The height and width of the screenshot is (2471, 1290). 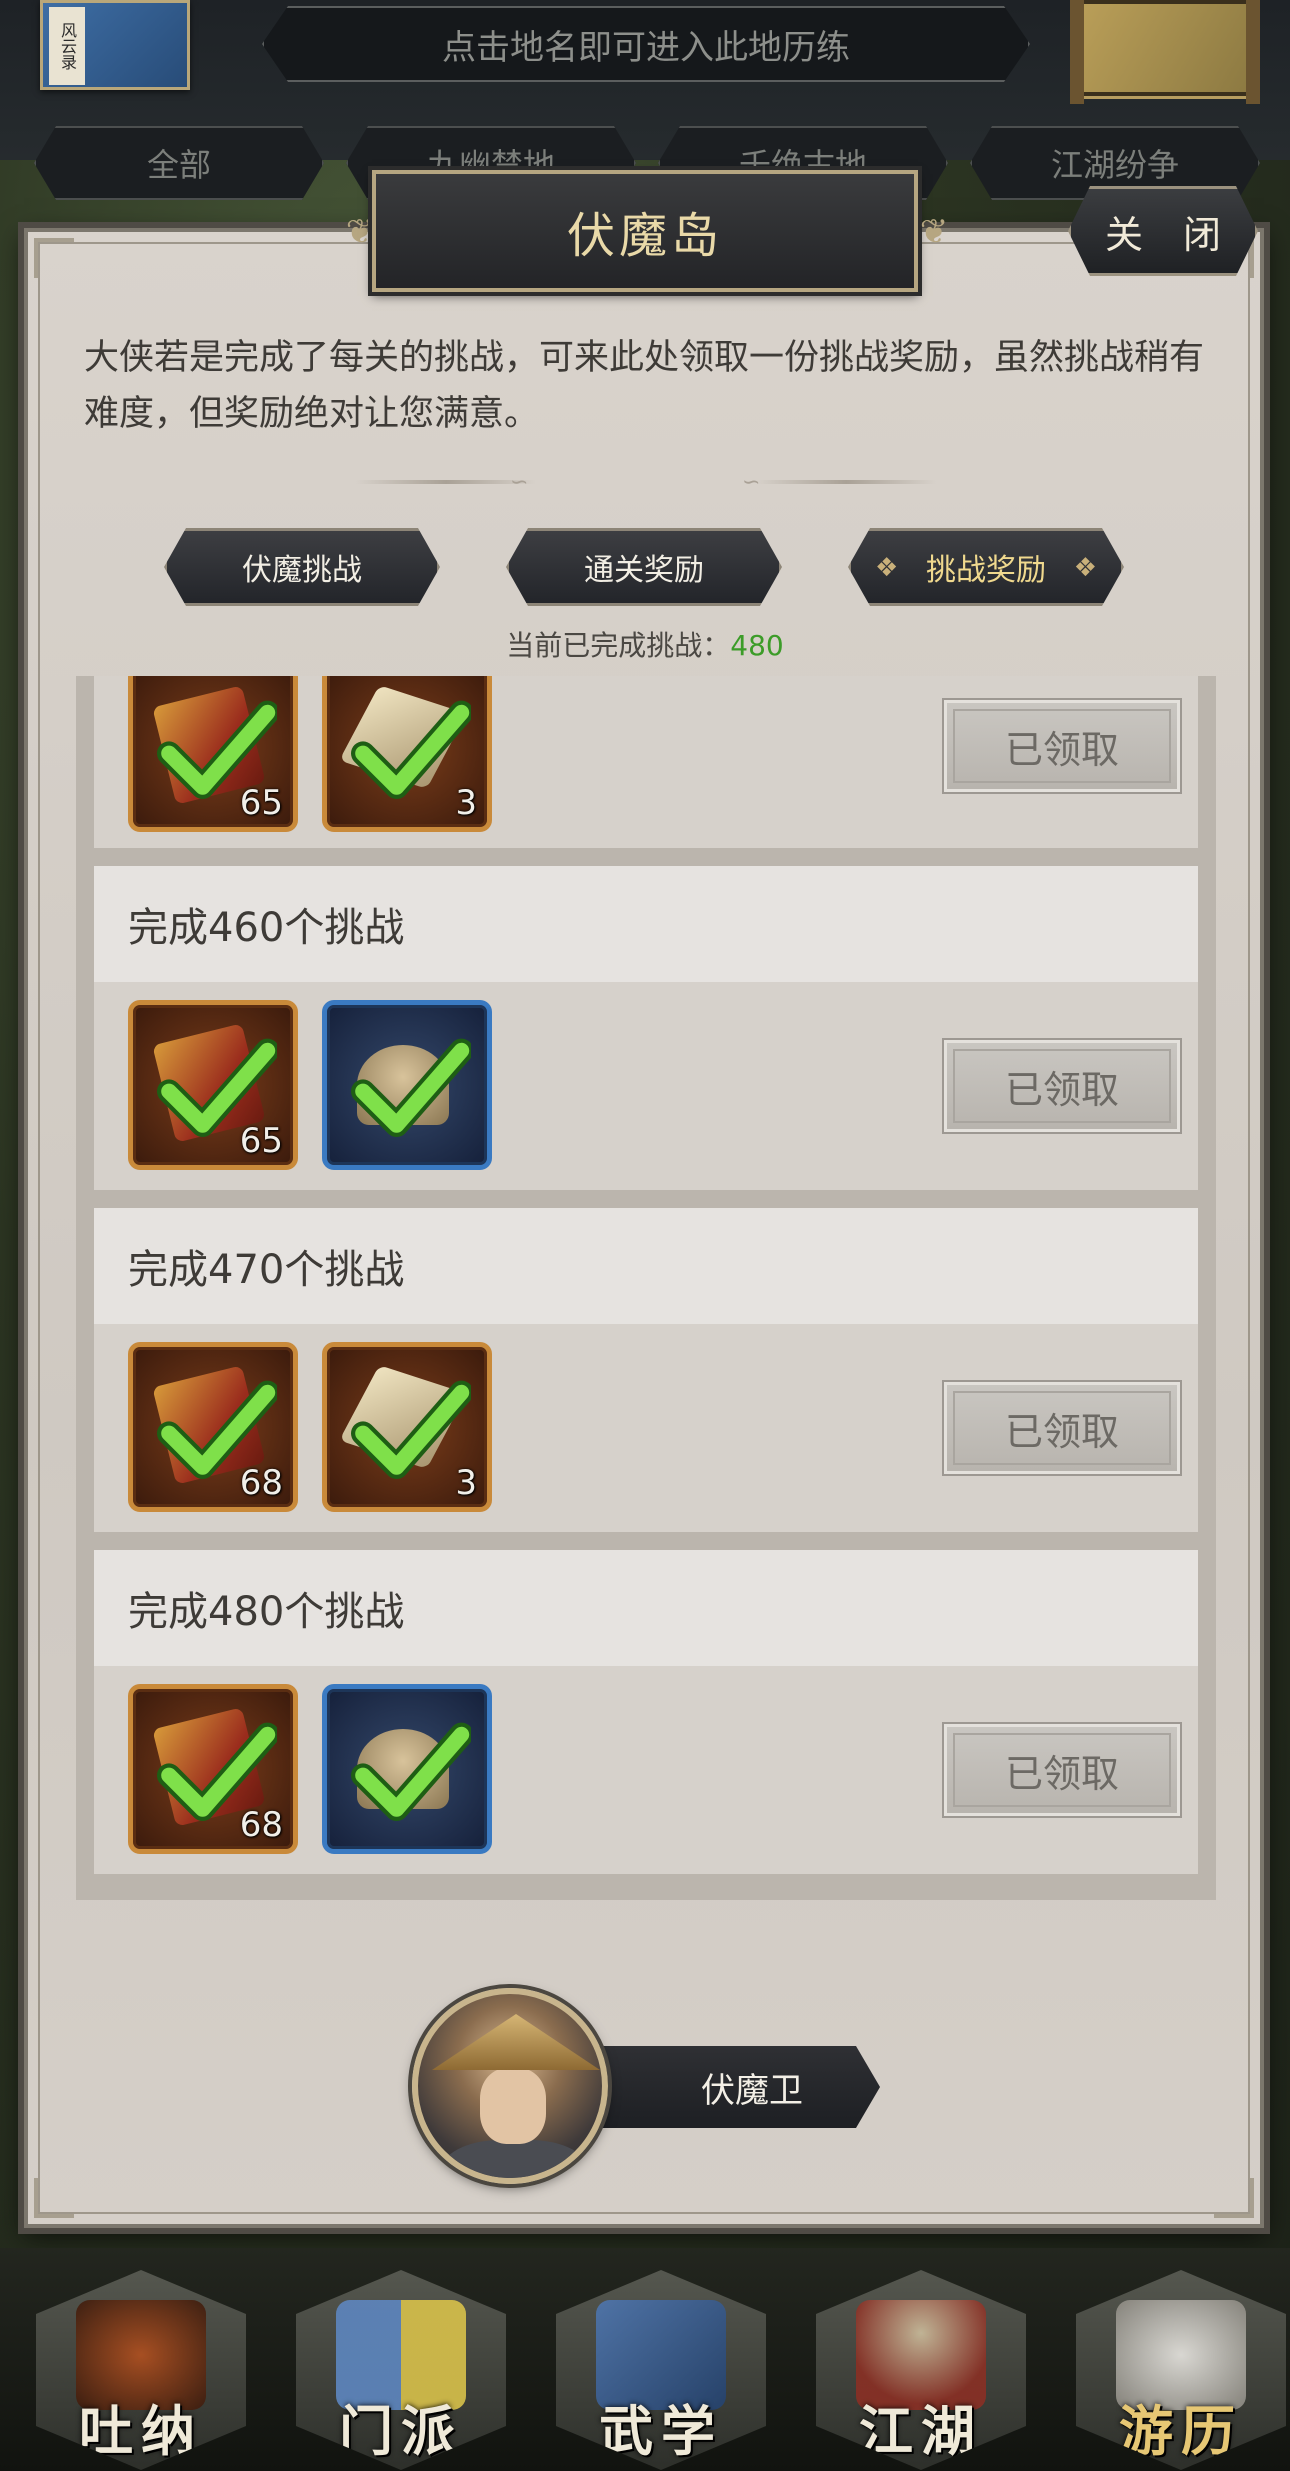 What do you see at coordinates (1181, 2431) in the screenshot?
I see `nav-youli-label: 游历` at bounding box center [1181, 2431].